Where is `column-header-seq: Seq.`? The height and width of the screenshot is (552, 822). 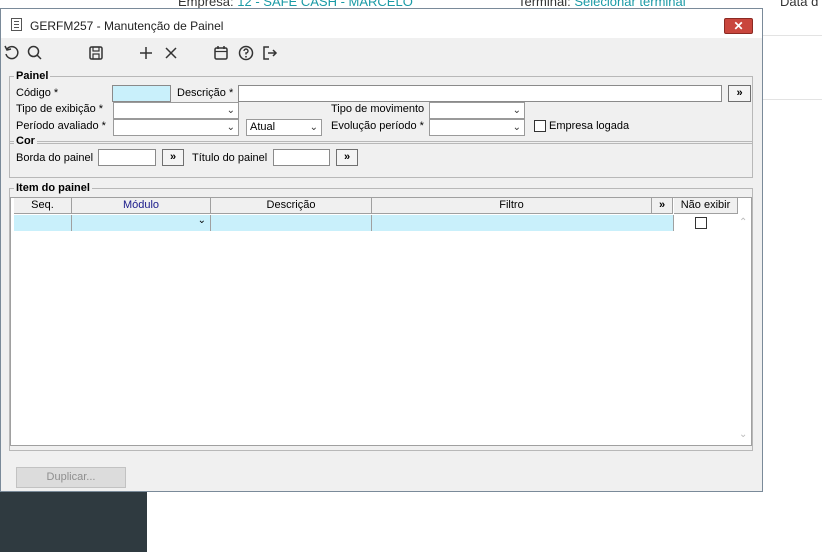 column-header-seq: Seq. is located at coordinates (43, 206).